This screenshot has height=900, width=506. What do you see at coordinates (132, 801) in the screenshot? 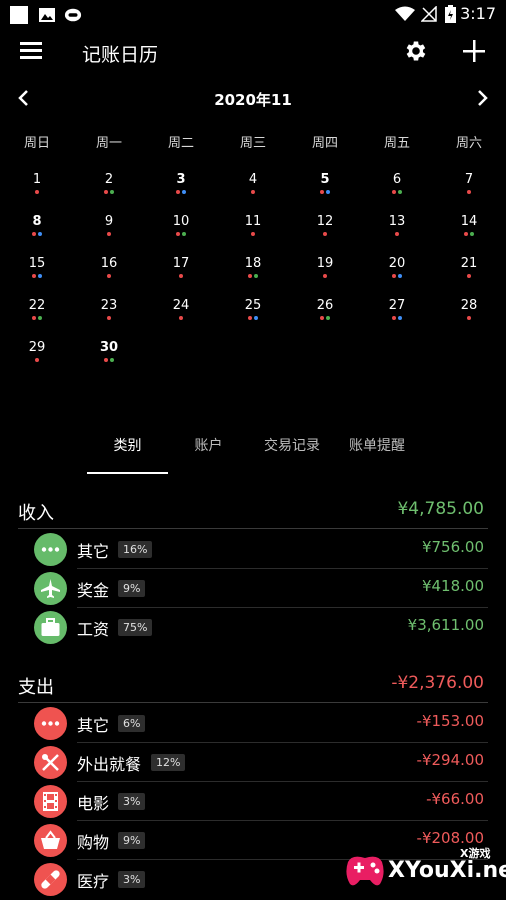
I see `percent-badge: 3%` at bounding box center [132, 801].